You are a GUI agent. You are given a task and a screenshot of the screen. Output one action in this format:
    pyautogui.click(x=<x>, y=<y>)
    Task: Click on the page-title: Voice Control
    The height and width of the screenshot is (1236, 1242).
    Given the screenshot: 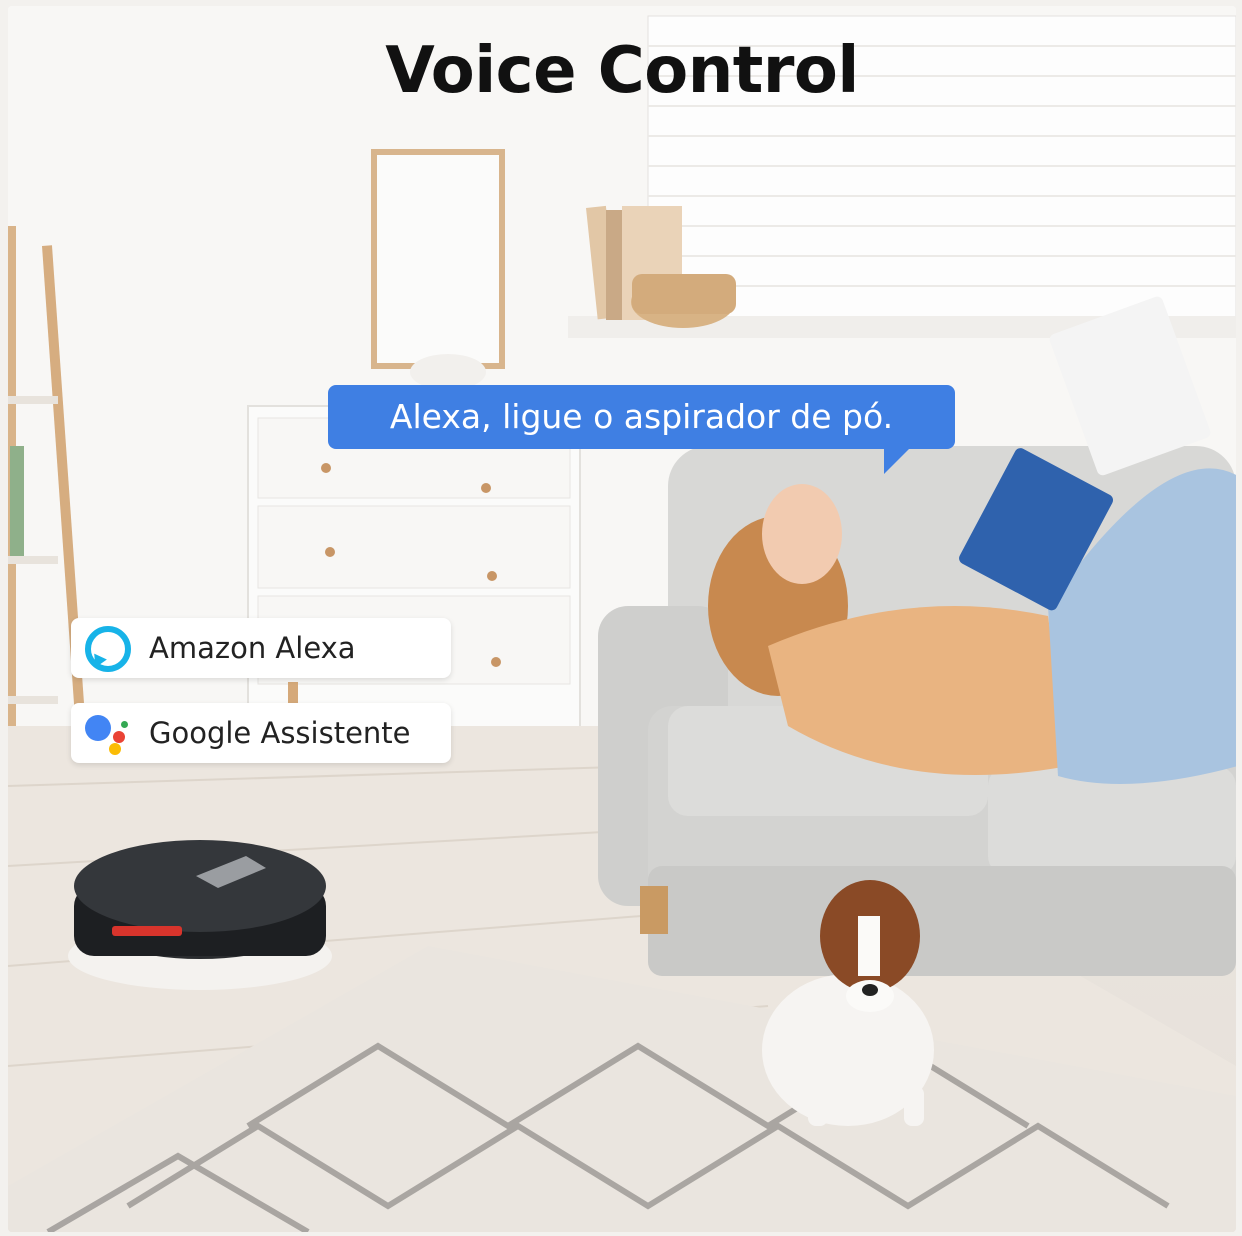 What is the action you would take?
    pyautogui.click(x=622, y=71)
    